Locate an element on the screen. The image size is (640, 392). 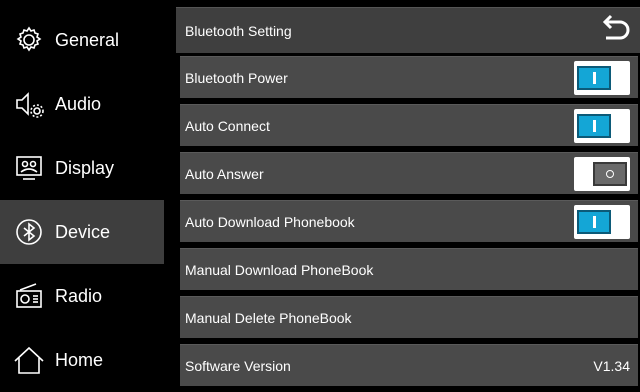
manual-download-phonebook-label: Manual Download PhoneBook is located at coordinates (279, 270).